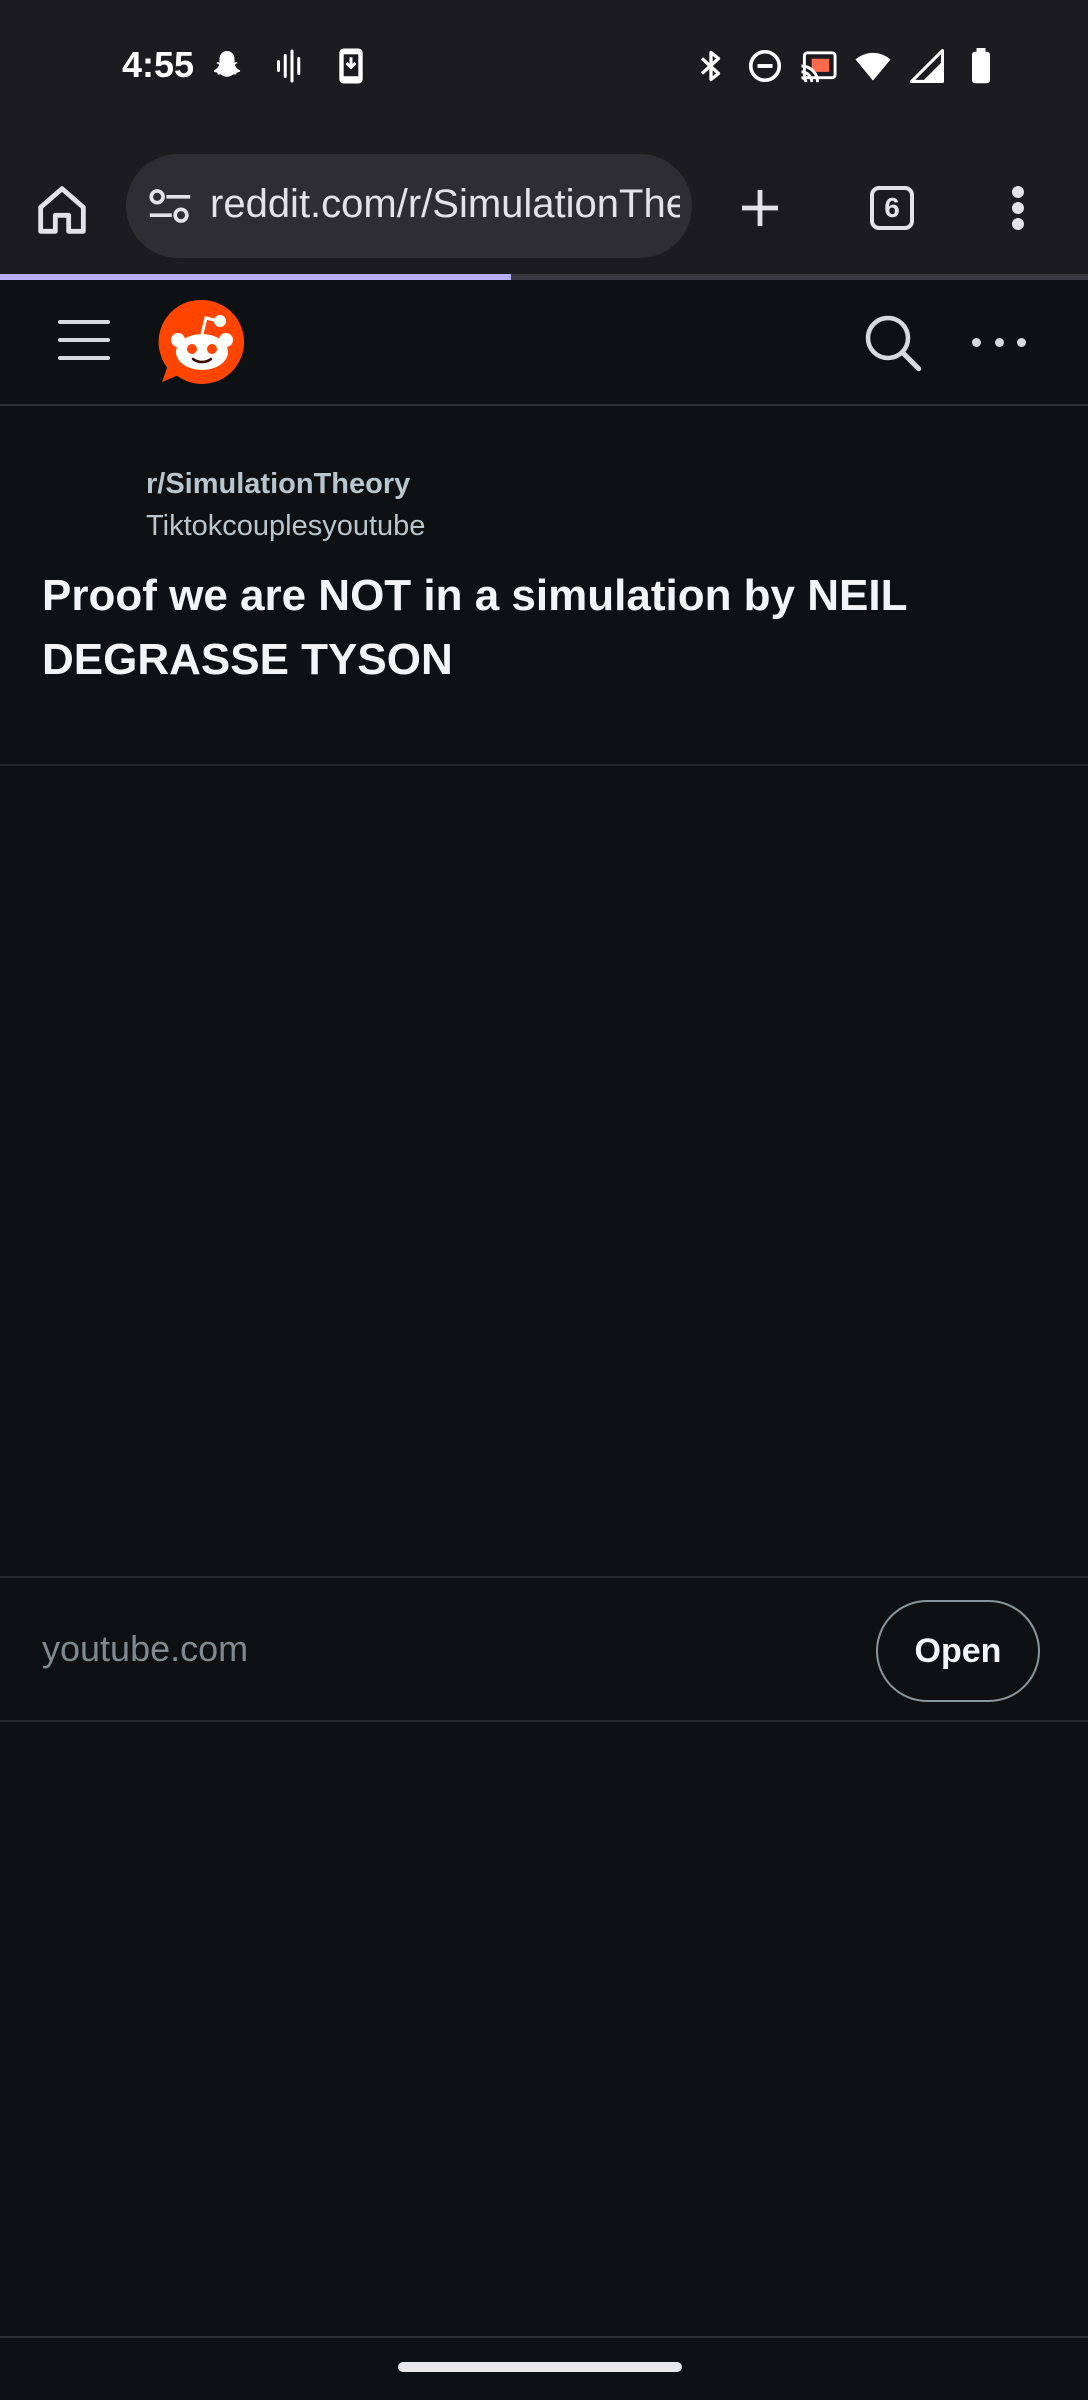  I want to click on gesture-bar, so click(540, 2367).